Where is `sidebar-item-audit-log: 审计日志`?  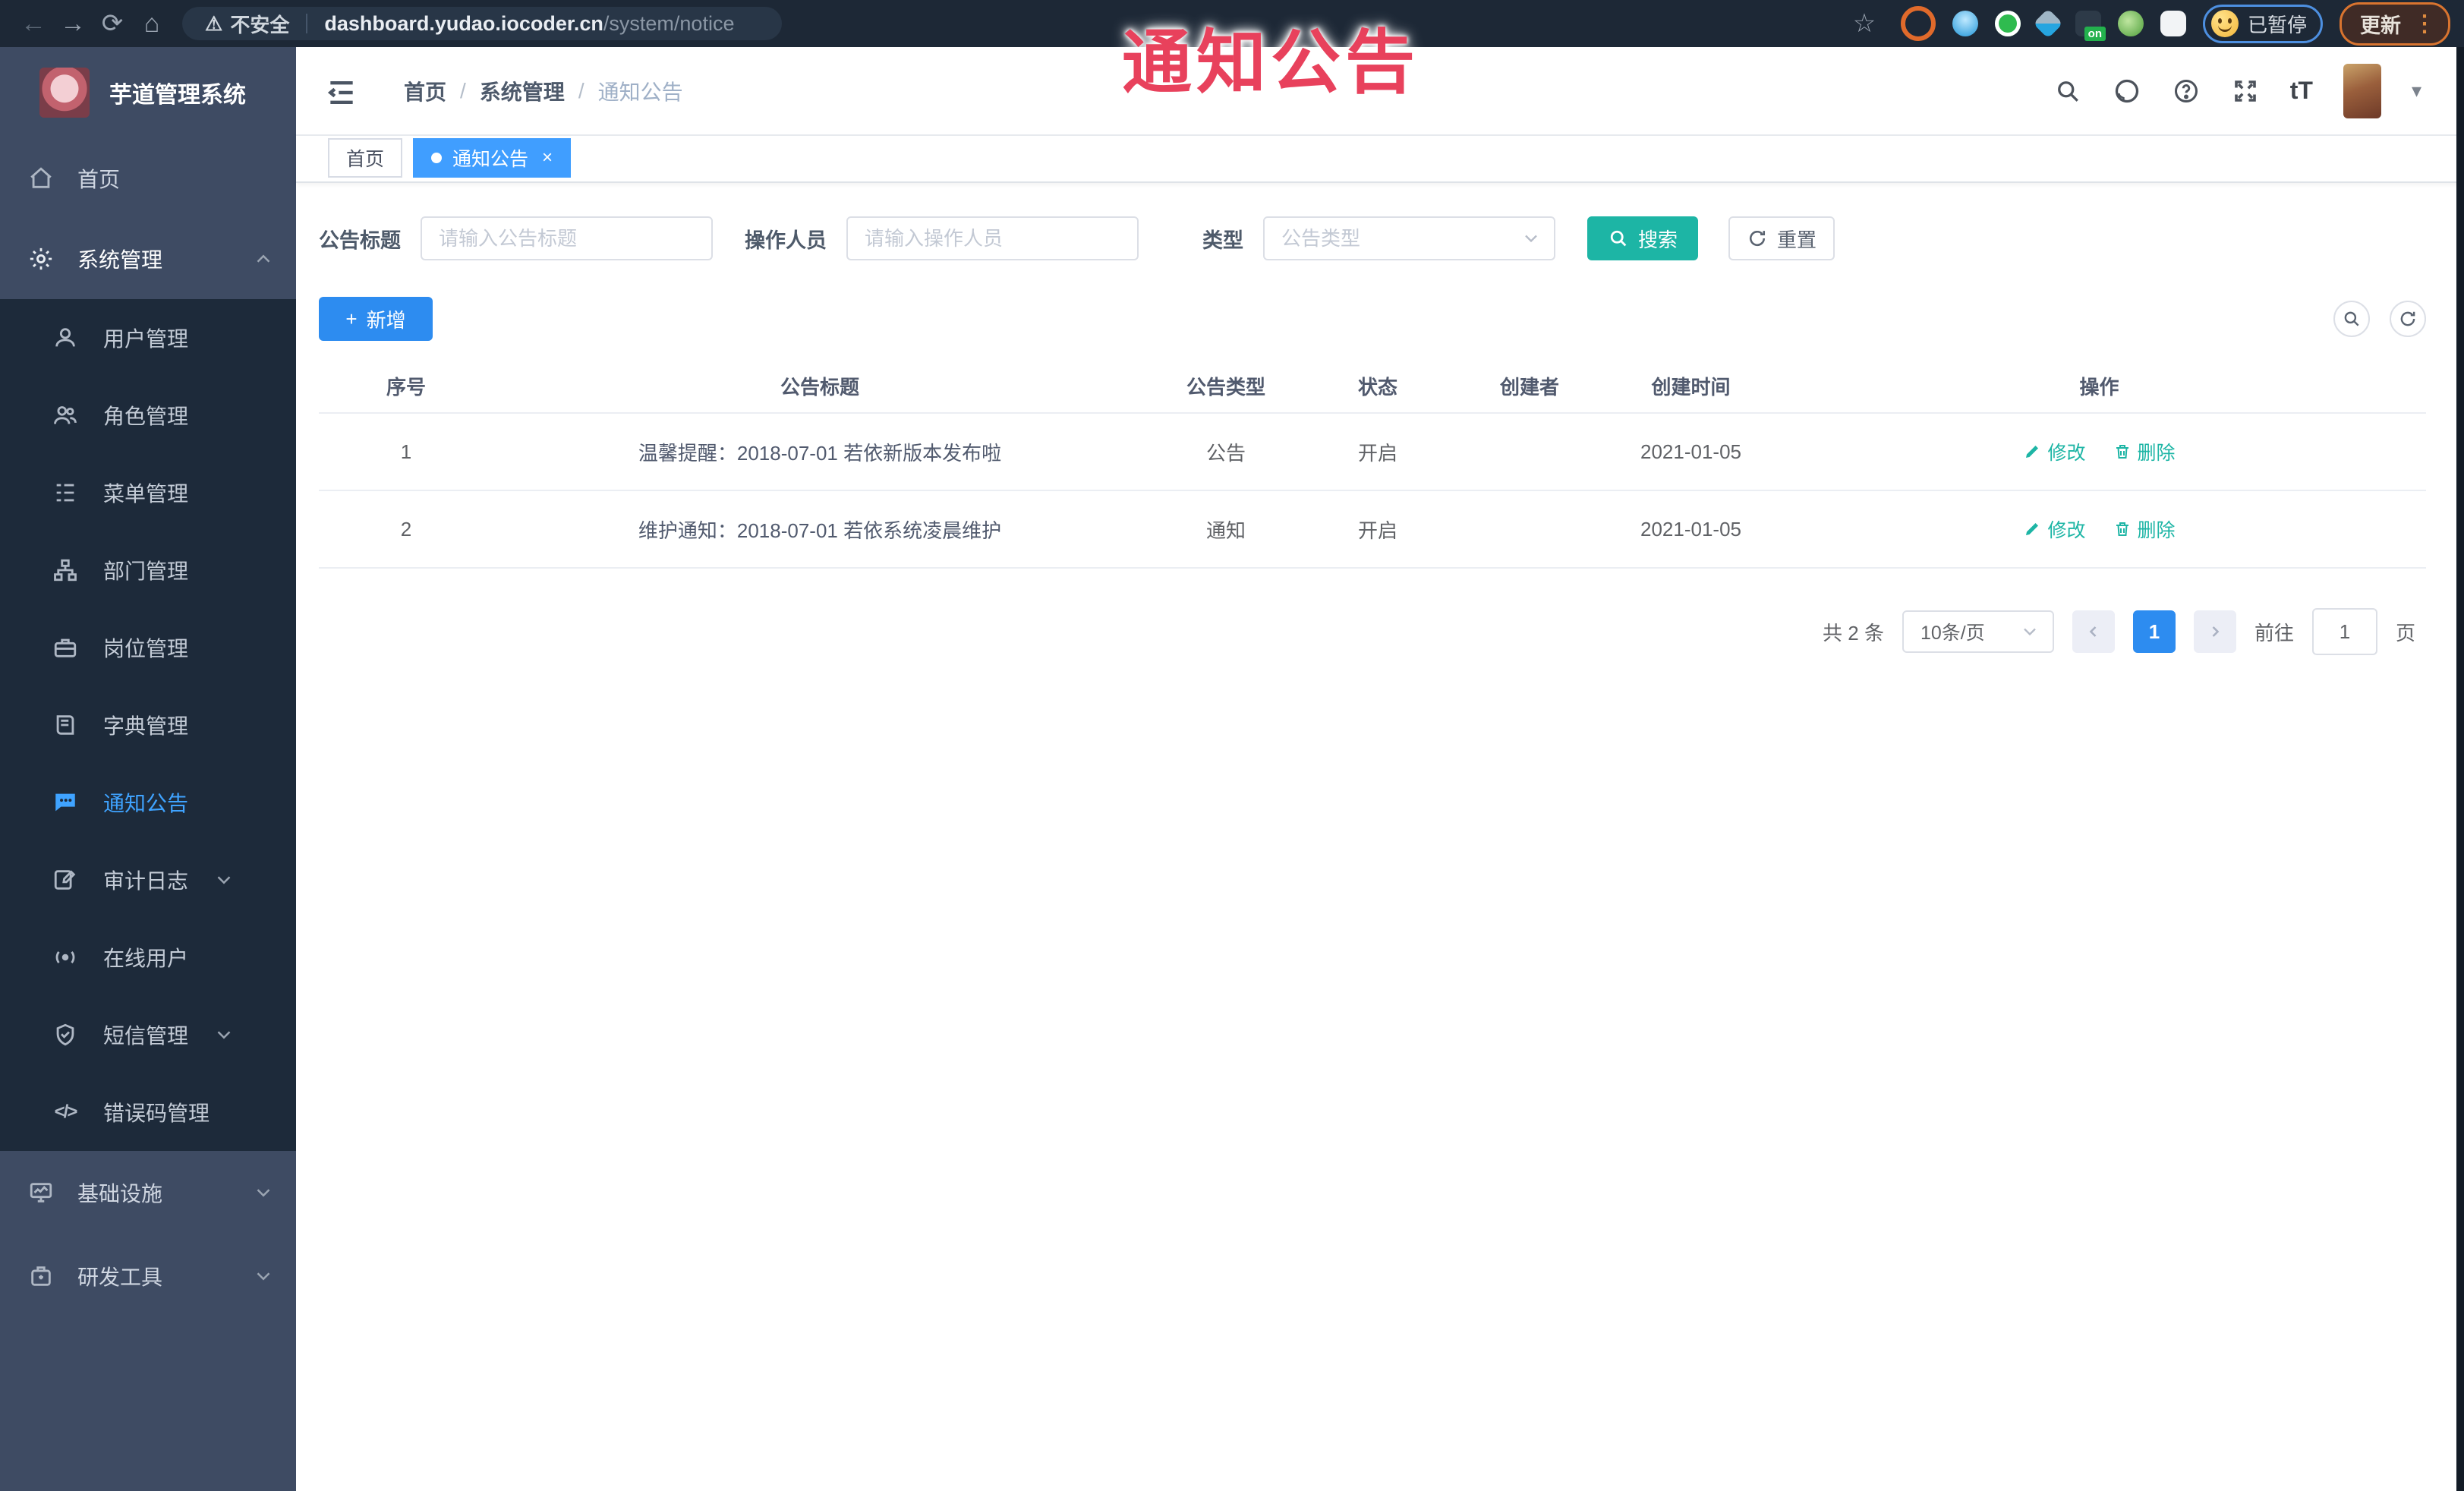 sidebar-item-audit-log: 审计日志 is located at coordinates (148, 880).